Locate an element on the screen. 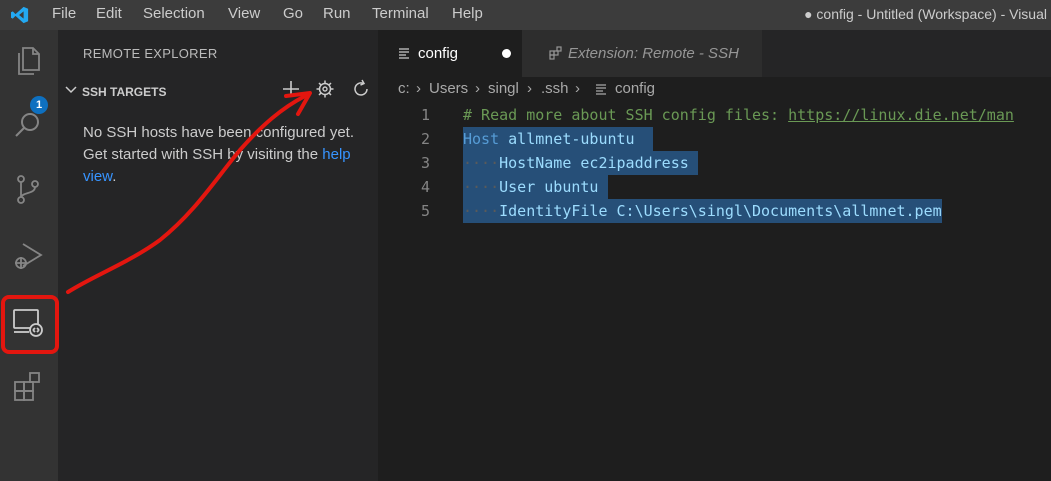  chevron-down-icon is located at coordinates (71, 90).